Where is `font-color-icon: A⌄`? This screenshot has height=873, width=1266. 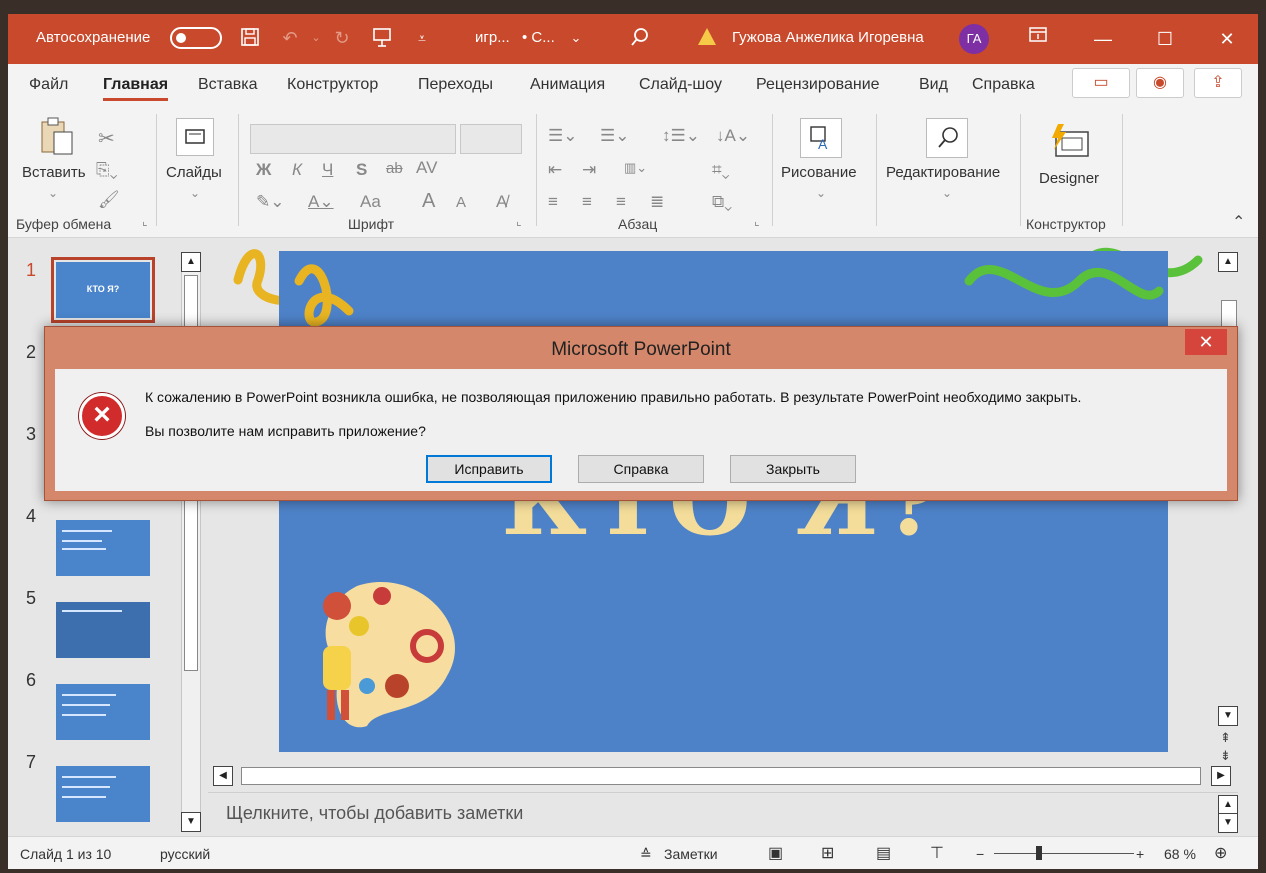 font-color-icon: A⌄ is located at coordinates (321, 202).